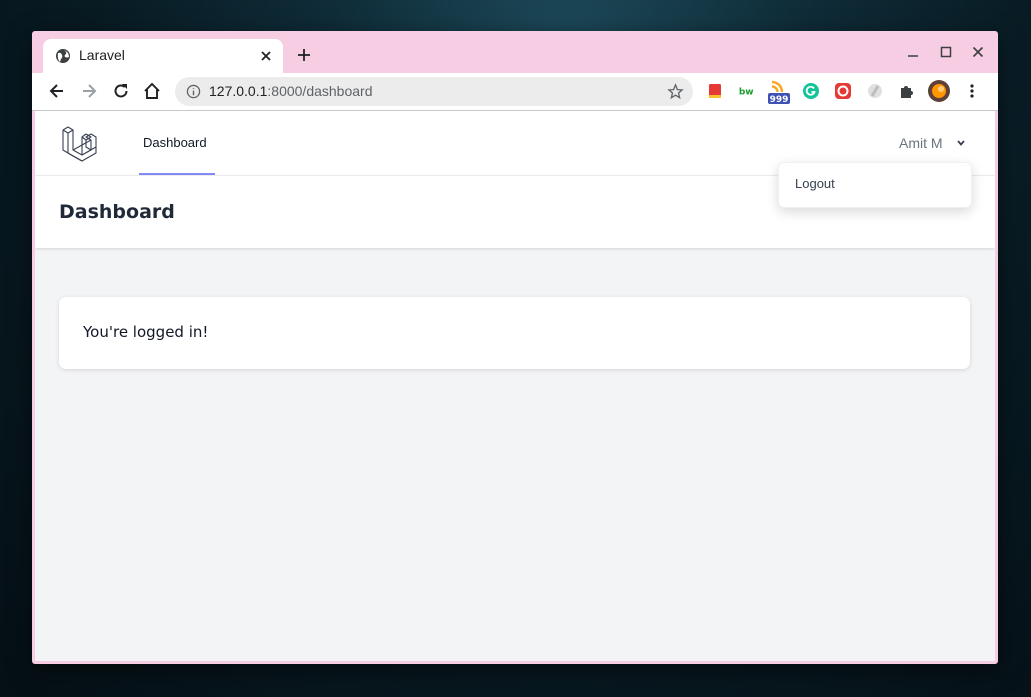 The image size is (1031, 697). I want to click on status-message: You're logged in!, so click(146, 332).